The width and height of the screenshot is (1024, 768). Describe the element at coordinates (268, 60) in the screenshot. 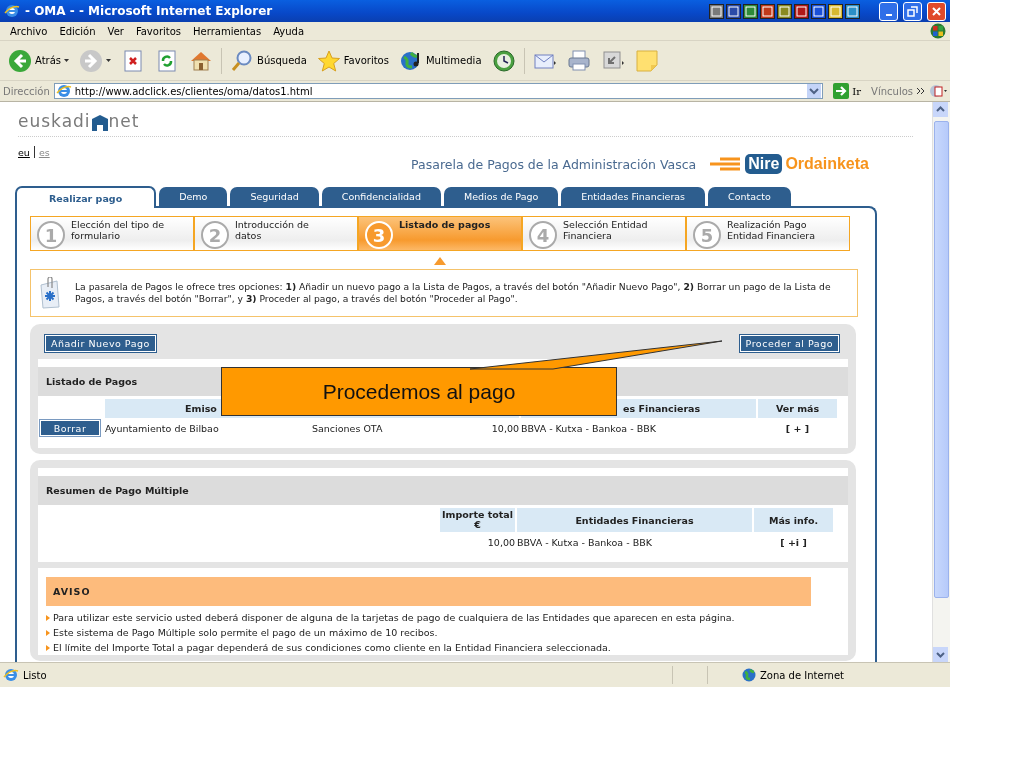

I see `search-button: Búsqueda` at that location.